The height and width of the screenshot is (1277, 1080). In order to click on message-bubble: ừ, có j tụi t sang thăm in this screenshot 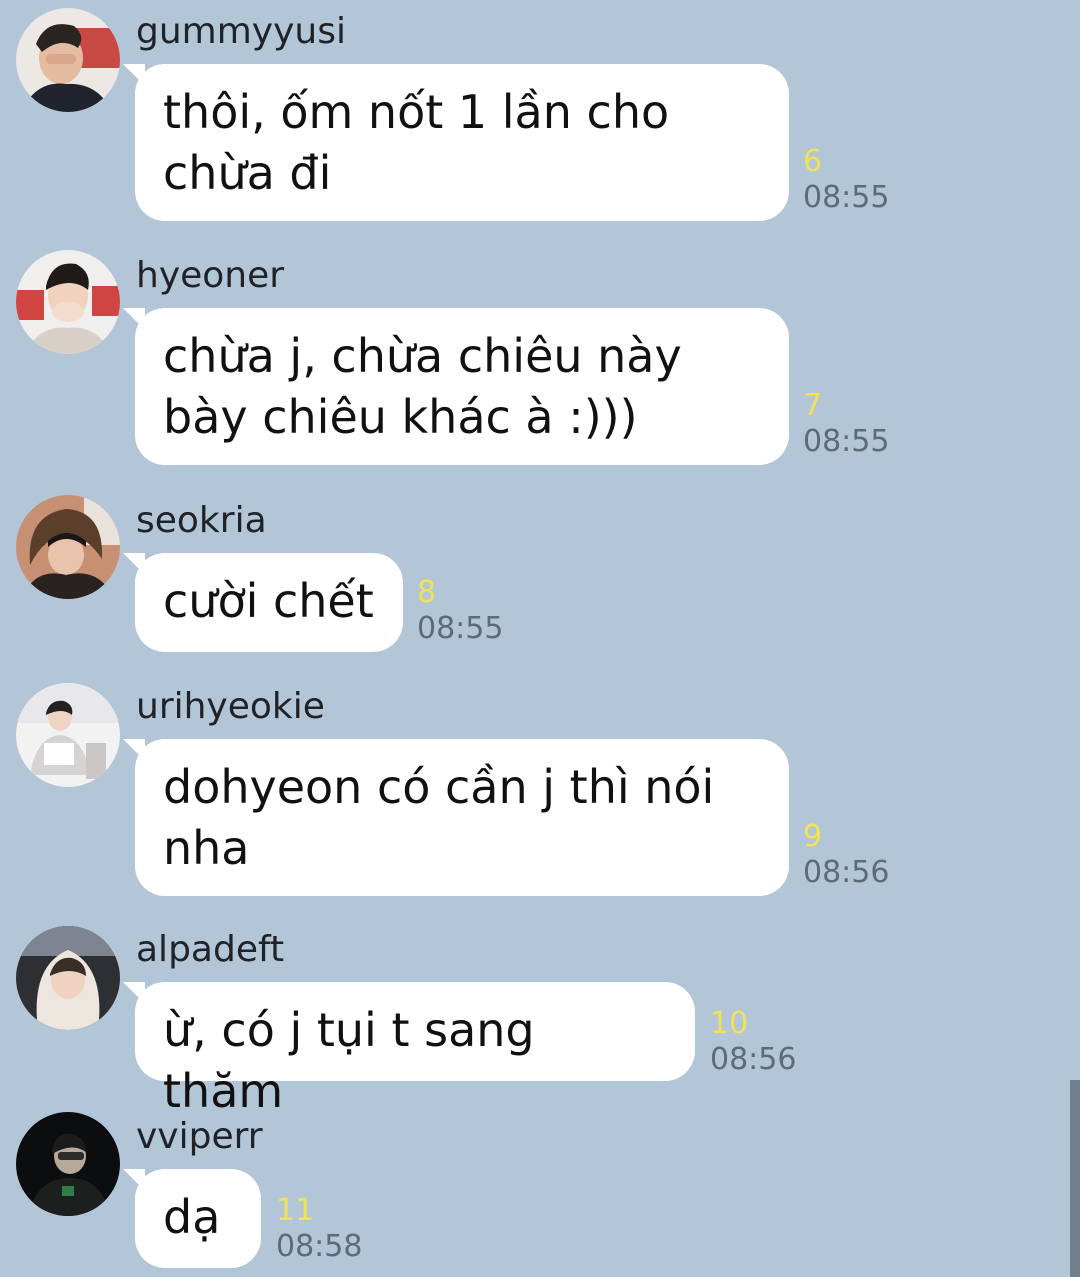, I will do `click(409, 1050)`.